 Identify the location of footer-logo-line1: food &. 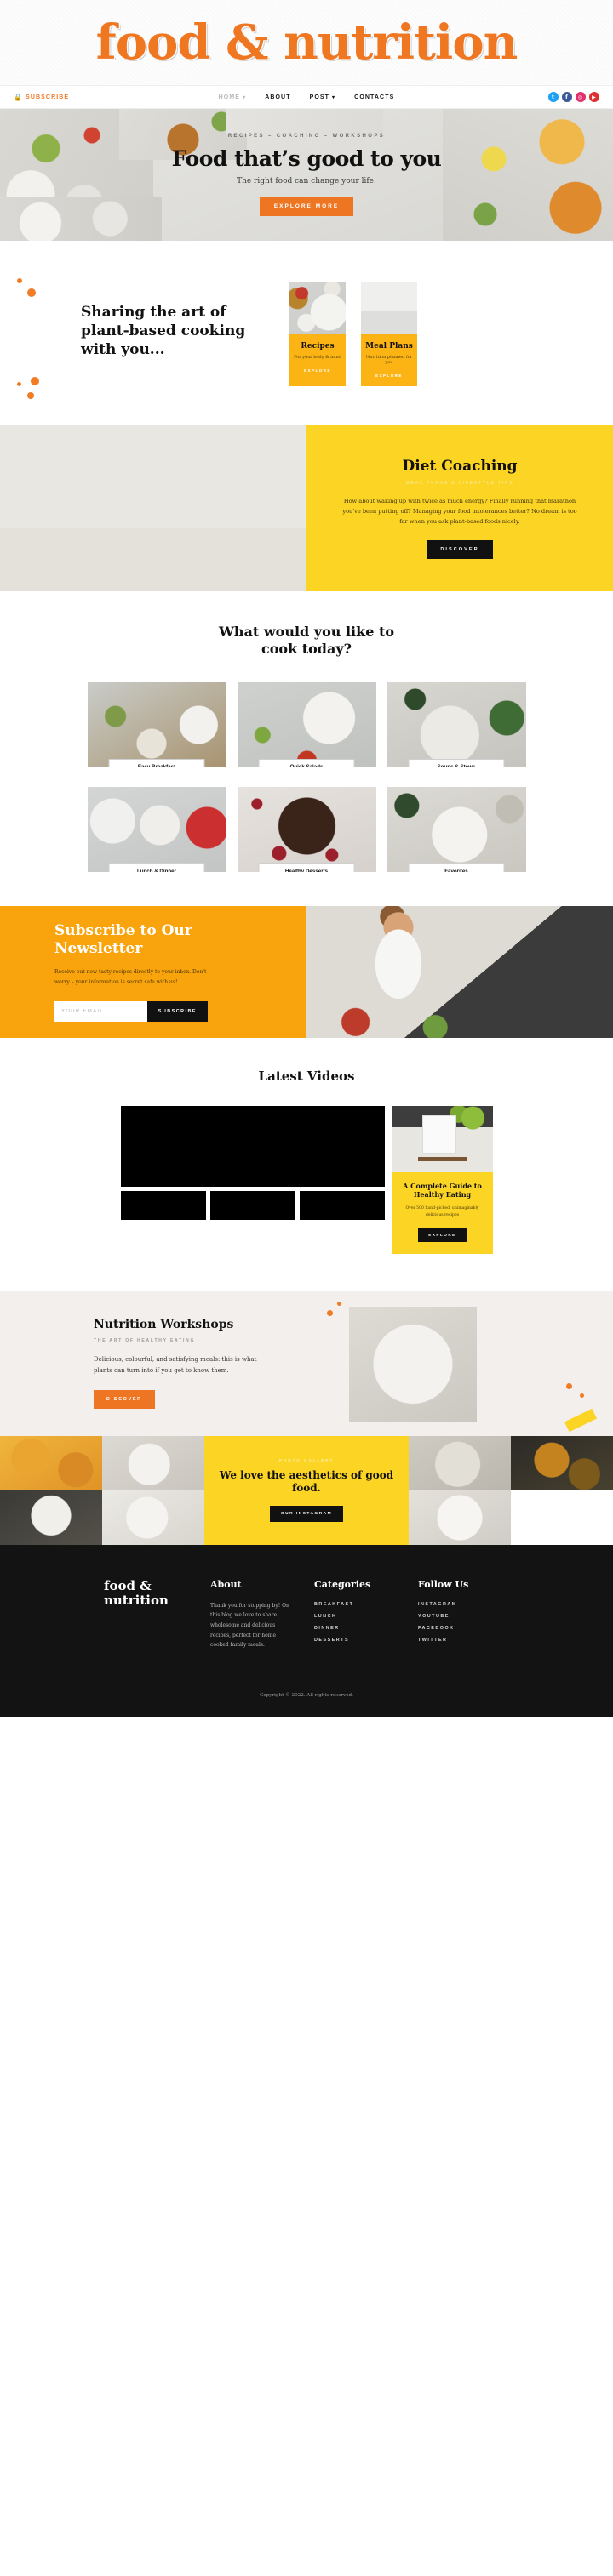
(128, 1585).